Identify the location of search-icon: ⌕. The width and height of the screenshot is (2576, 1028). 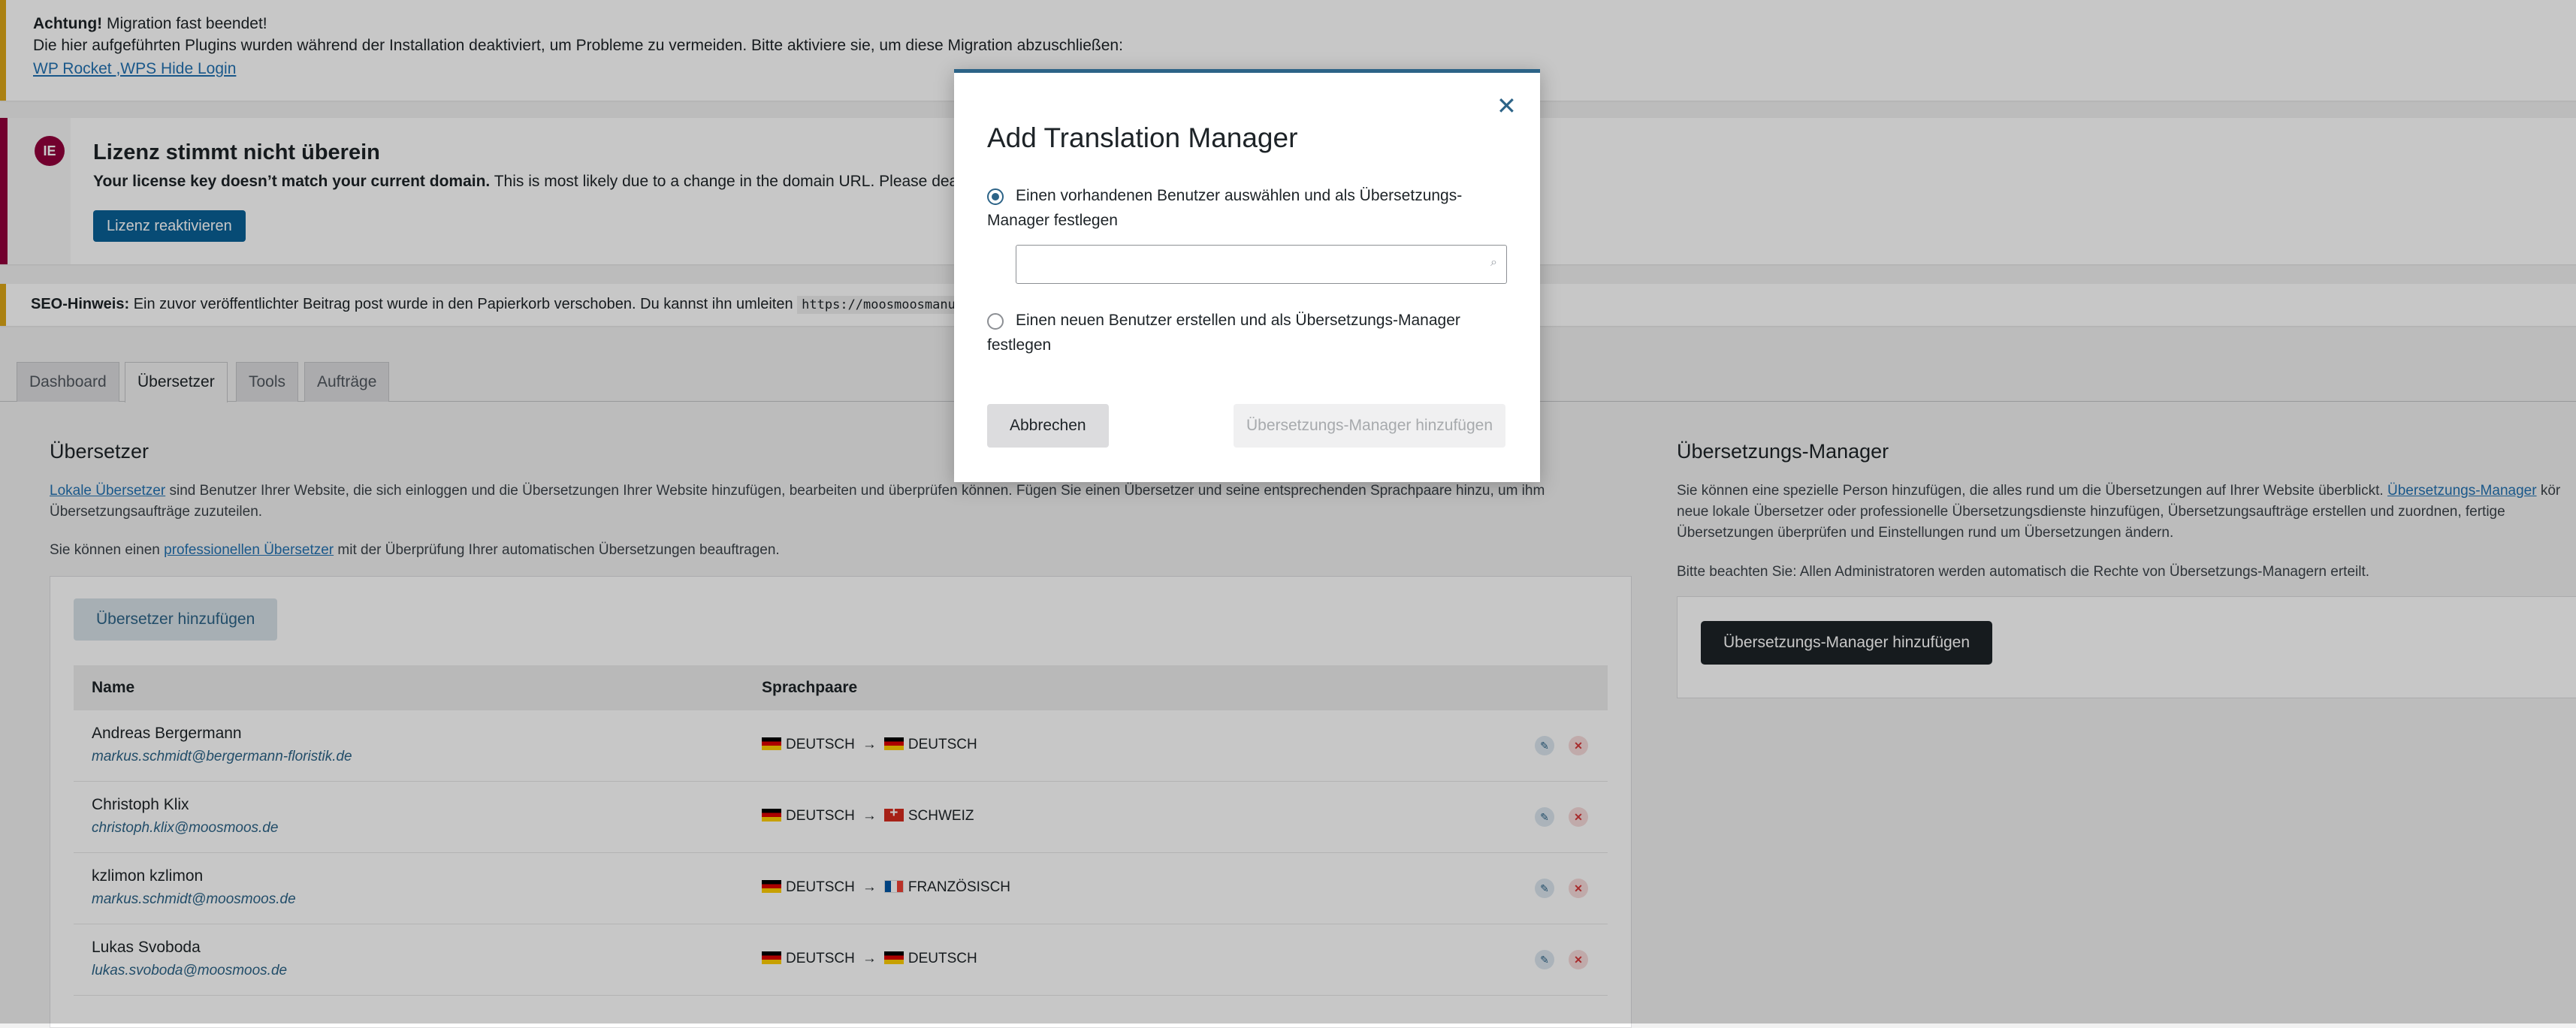
(1493, 262).